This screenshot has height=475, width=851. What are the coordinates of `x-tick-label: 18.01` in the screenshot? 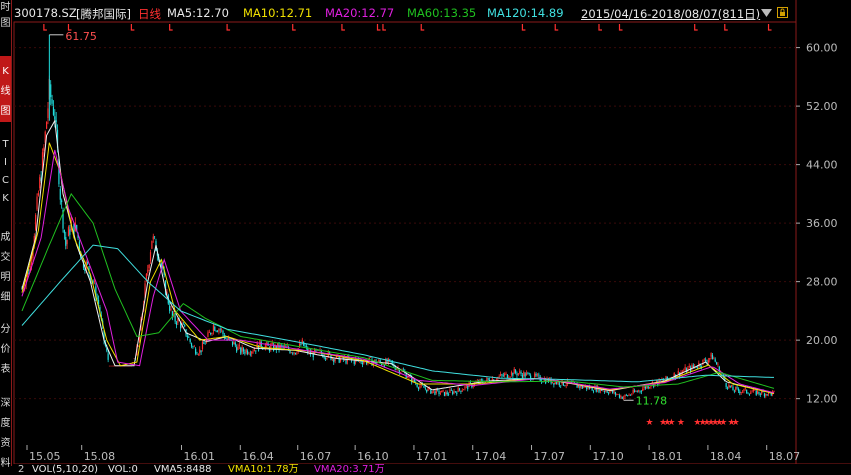 It's located at (667, 456).